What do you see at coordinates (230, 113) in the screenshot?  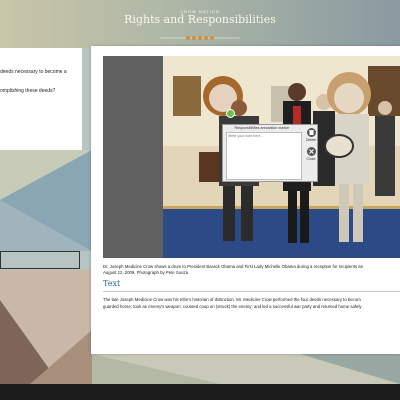 I see `annotation-marker-pin` at bounding box center [230, 113].